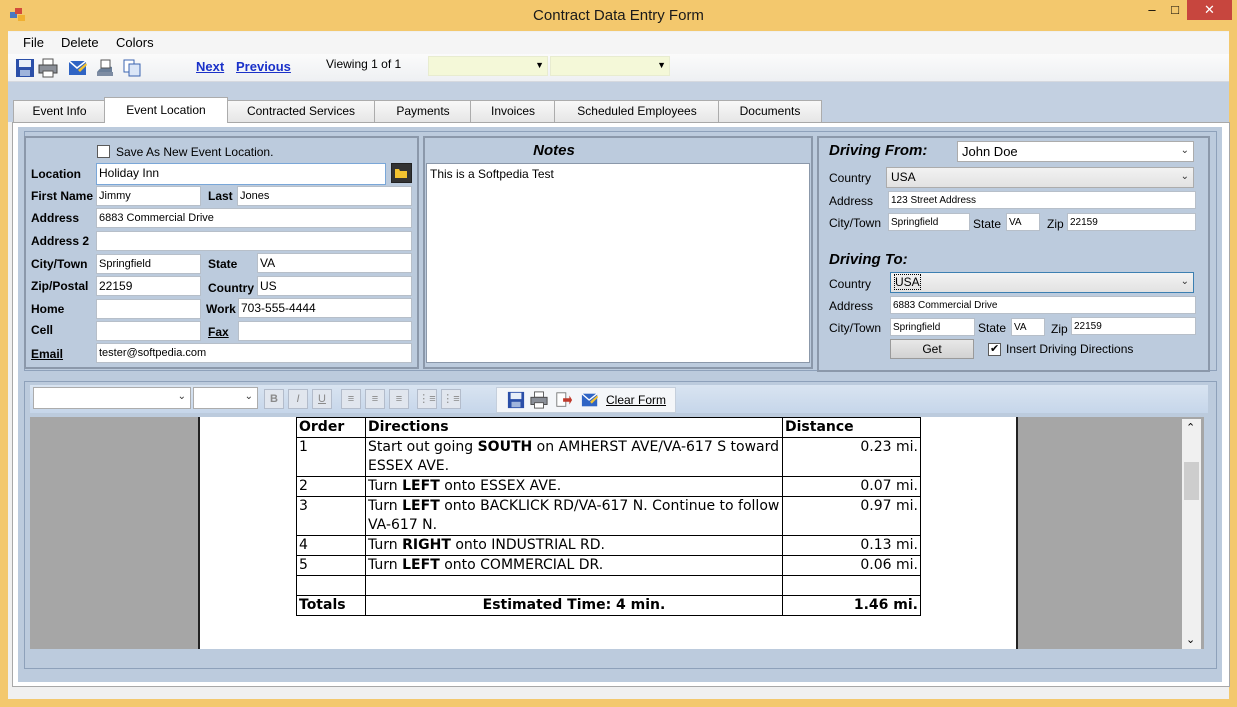 The width and height of the screenshot is (1237, 707). Describe the element at coordinates (513, 111) in the screenshot. I see `tab-invoices: Invoices` at that location.